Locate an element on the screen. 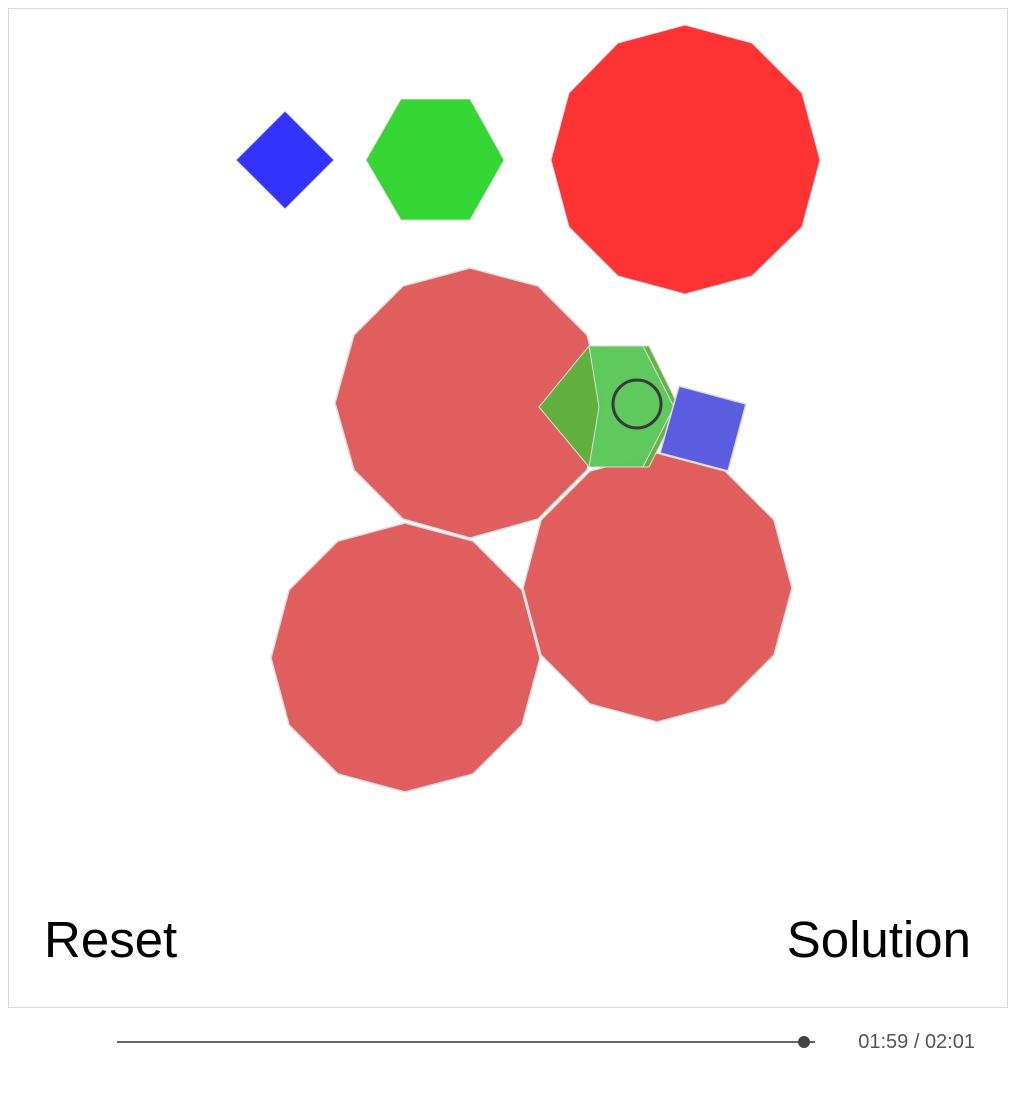  progress-handle is located at coordinates (803, 1042).